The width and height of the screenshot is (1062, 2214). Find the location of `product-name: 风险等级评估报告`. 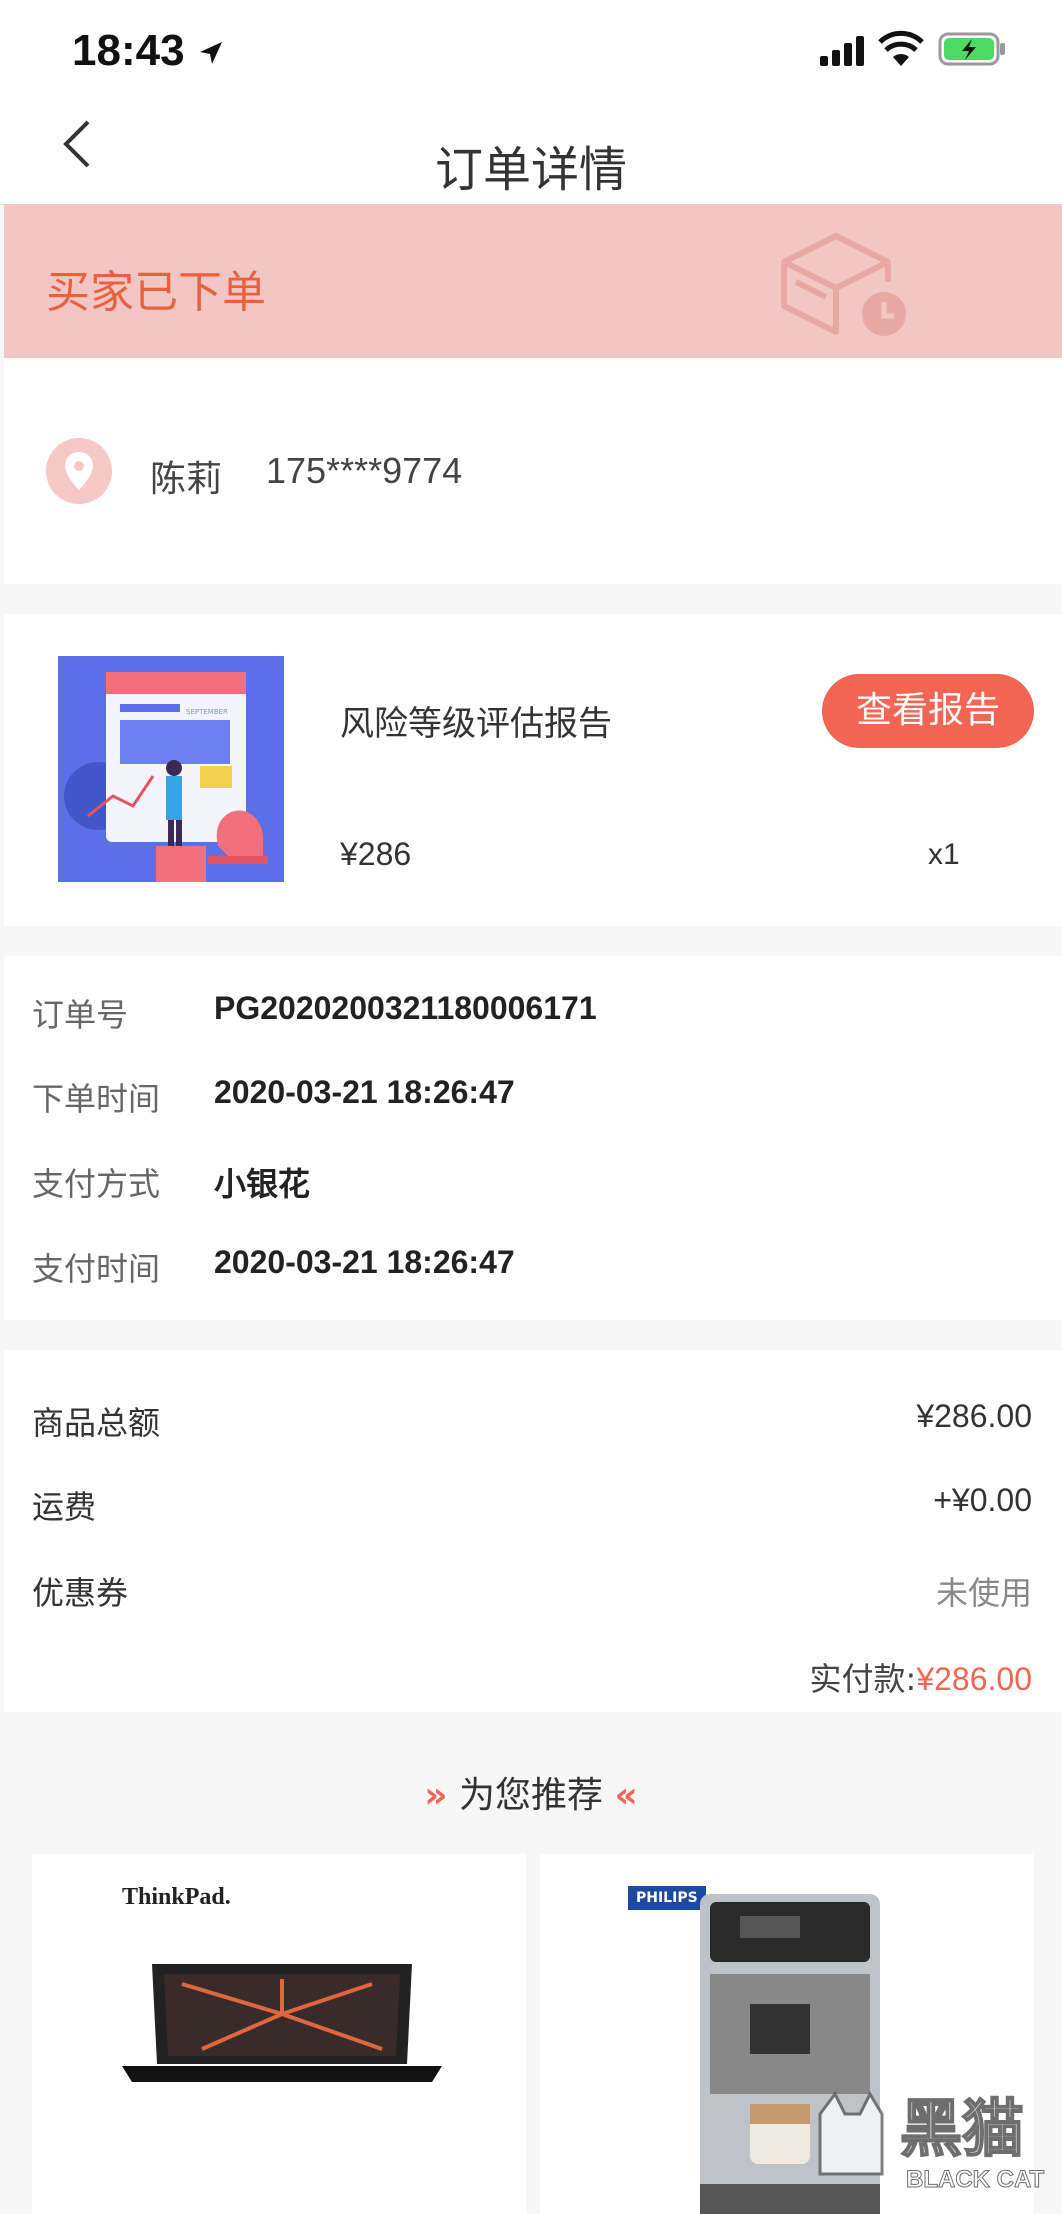

product-name: 风险等级评估报告 is located at coordinates (476, 724).